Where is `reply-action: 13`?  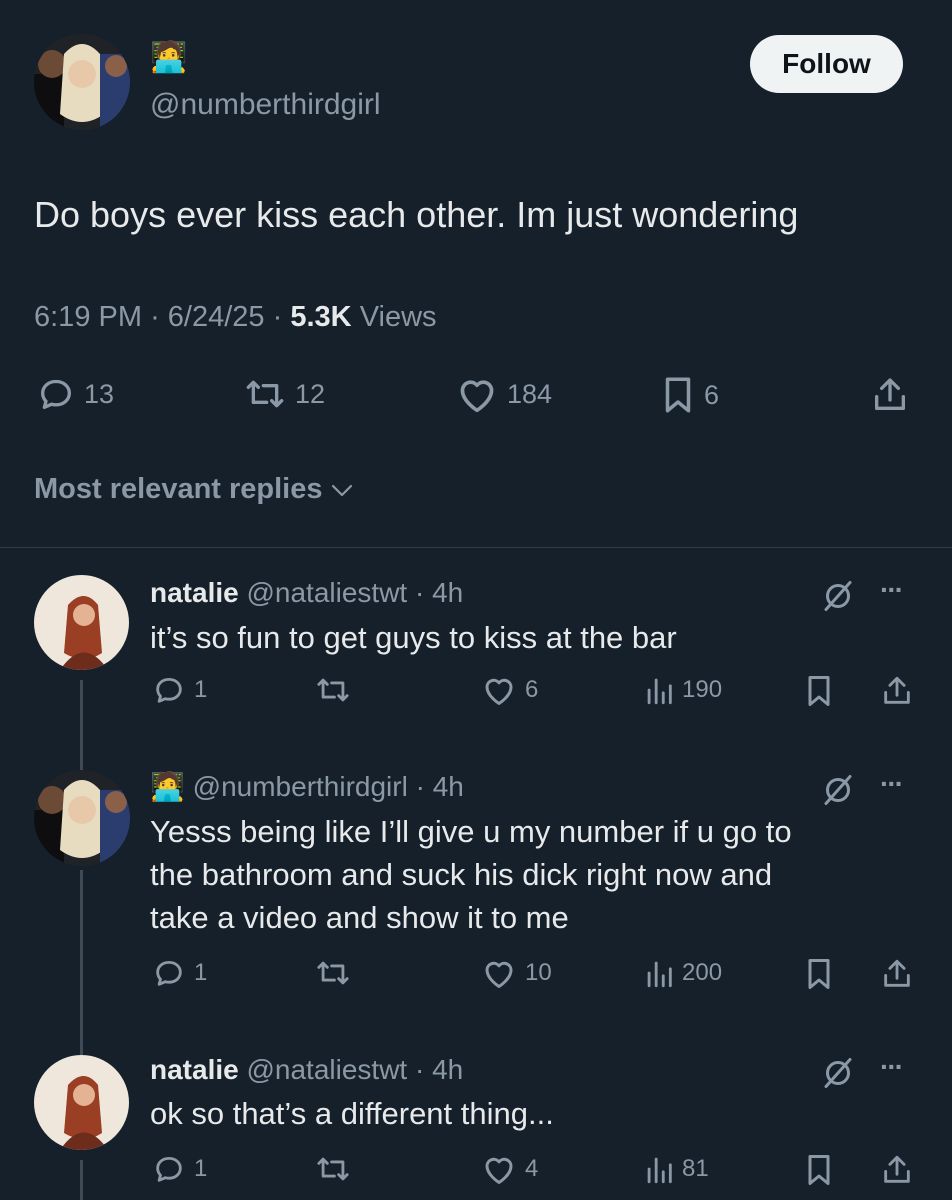
reply-action: 13 is located at coordinates (75, 394).